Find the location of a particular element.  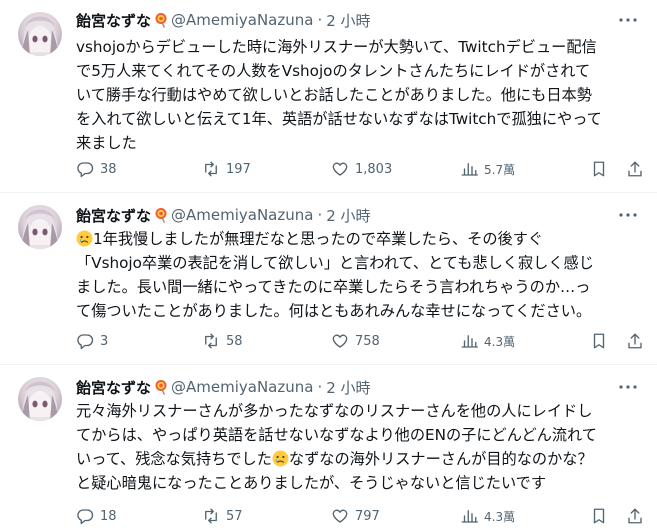

retweet-button: 197 is located at coordinates (226, 169).